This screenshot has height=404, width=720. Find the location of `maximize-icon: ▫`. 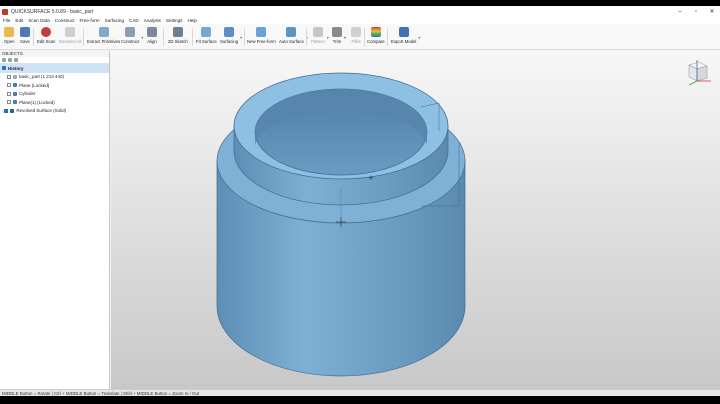

maximize-icon: ▫ is located at coordinates (696, 11).